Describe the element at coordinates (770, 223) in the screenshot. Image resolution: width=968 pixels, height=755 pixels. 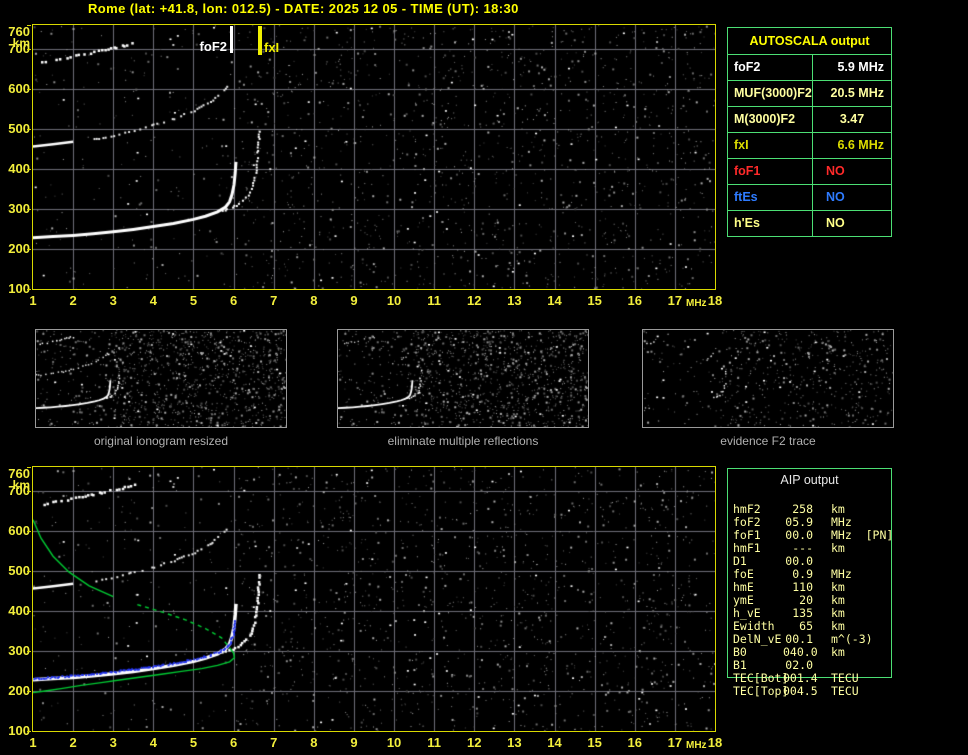
I see `autoscala-row-label: h'Es` at that location.